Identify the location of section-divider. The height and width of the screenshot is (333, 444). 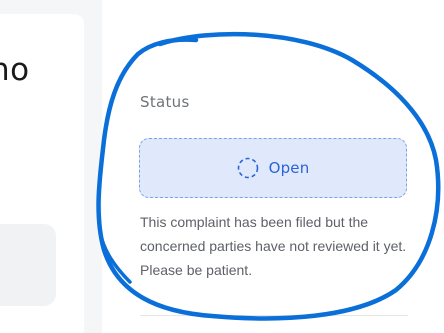
(274, 315).